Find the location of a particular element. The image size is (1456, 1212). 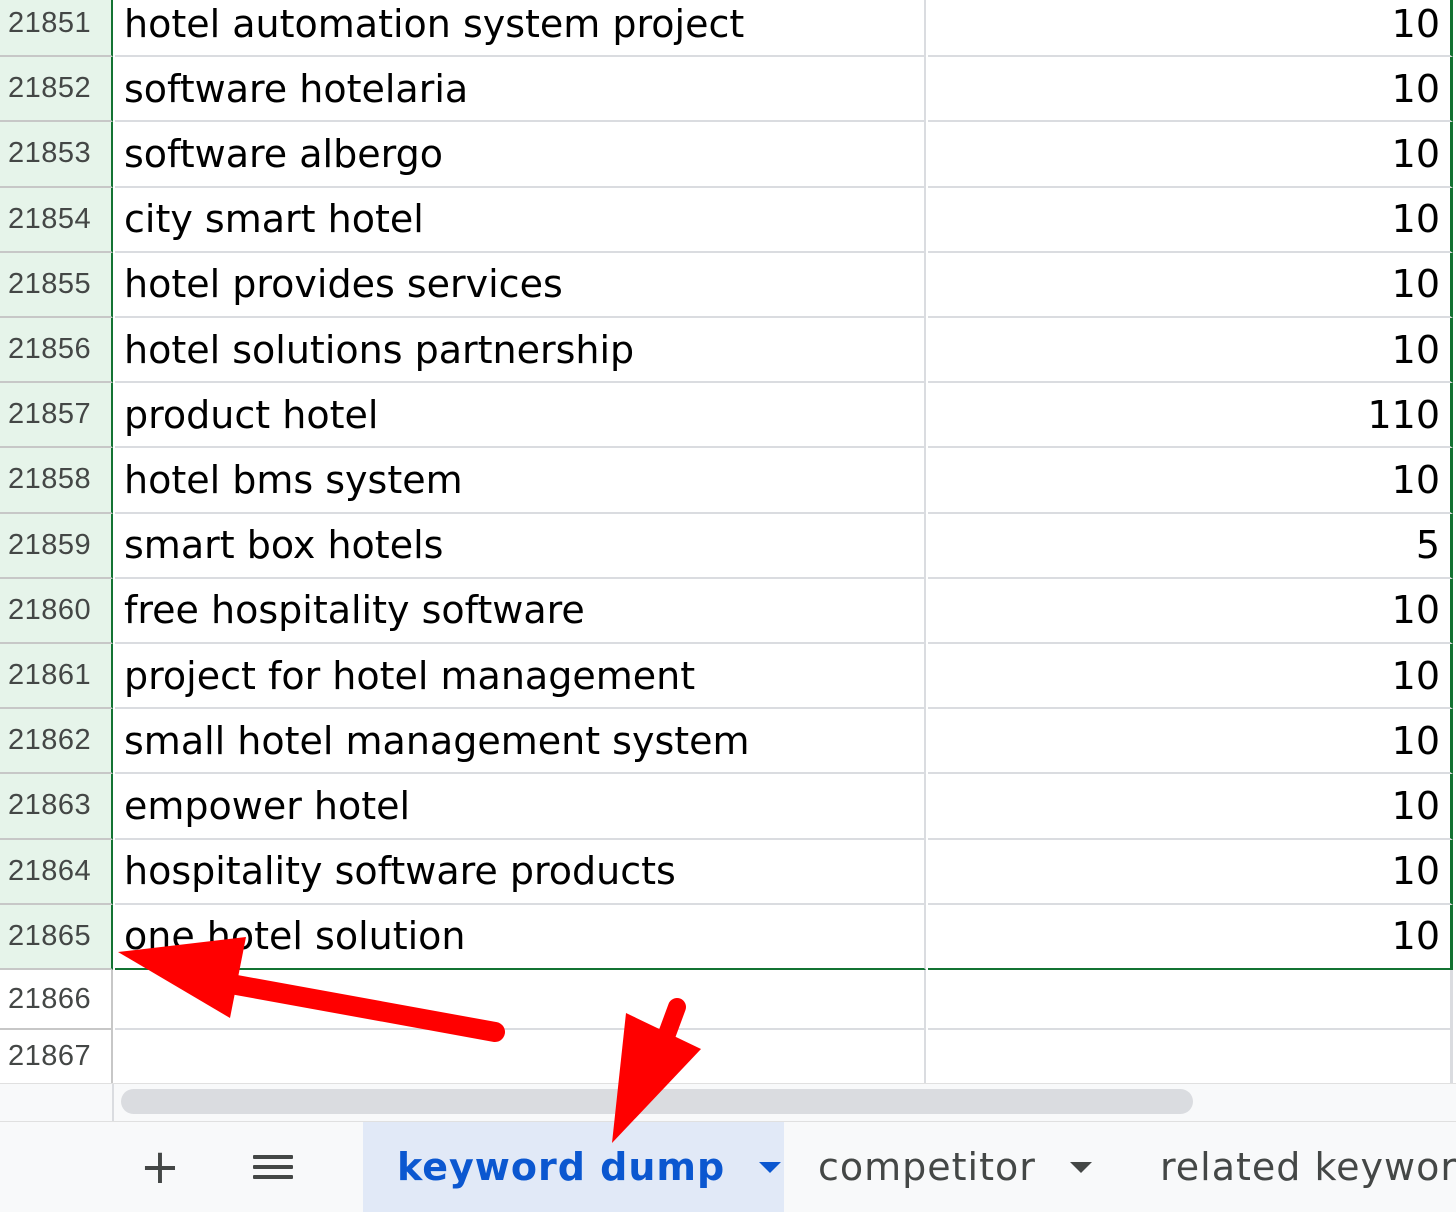

row-header: 21861 is located at coordinates (56, 677).